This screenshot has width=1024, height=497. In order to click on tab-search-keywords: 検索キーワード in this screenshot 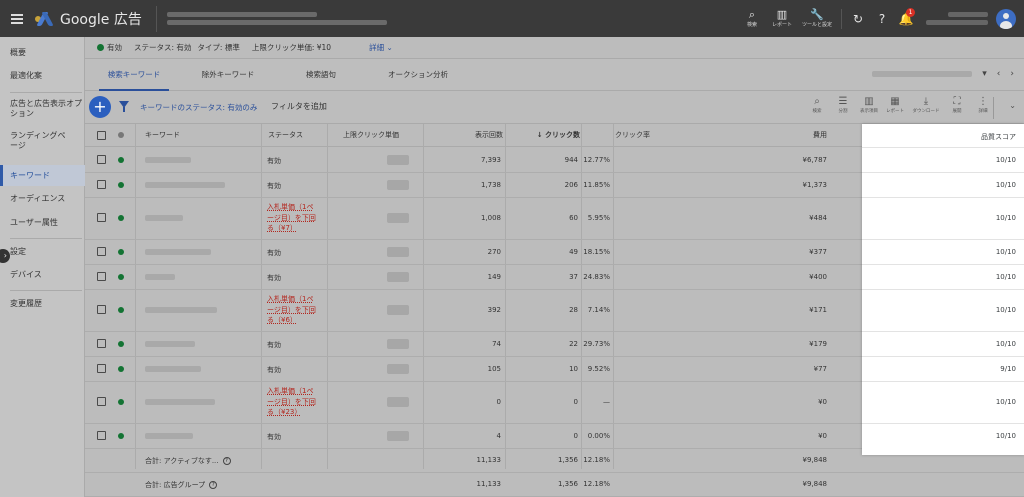, I will do `click(134, 75)`.